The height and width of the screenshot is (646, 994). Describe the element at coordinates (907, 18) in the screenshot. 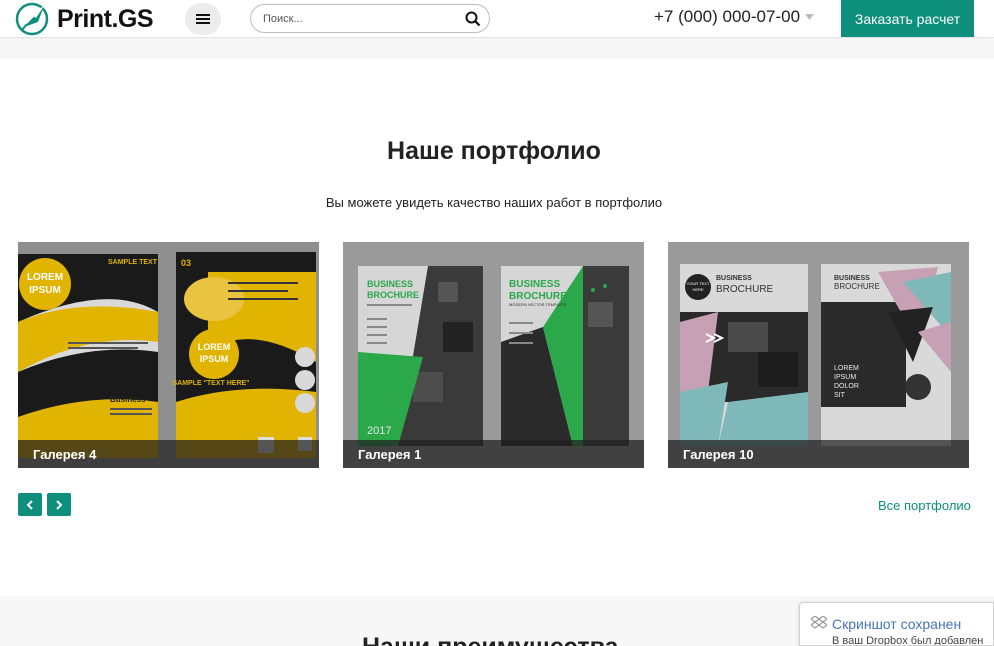

I see `order-quote-button: Заказать расчет` at that location.